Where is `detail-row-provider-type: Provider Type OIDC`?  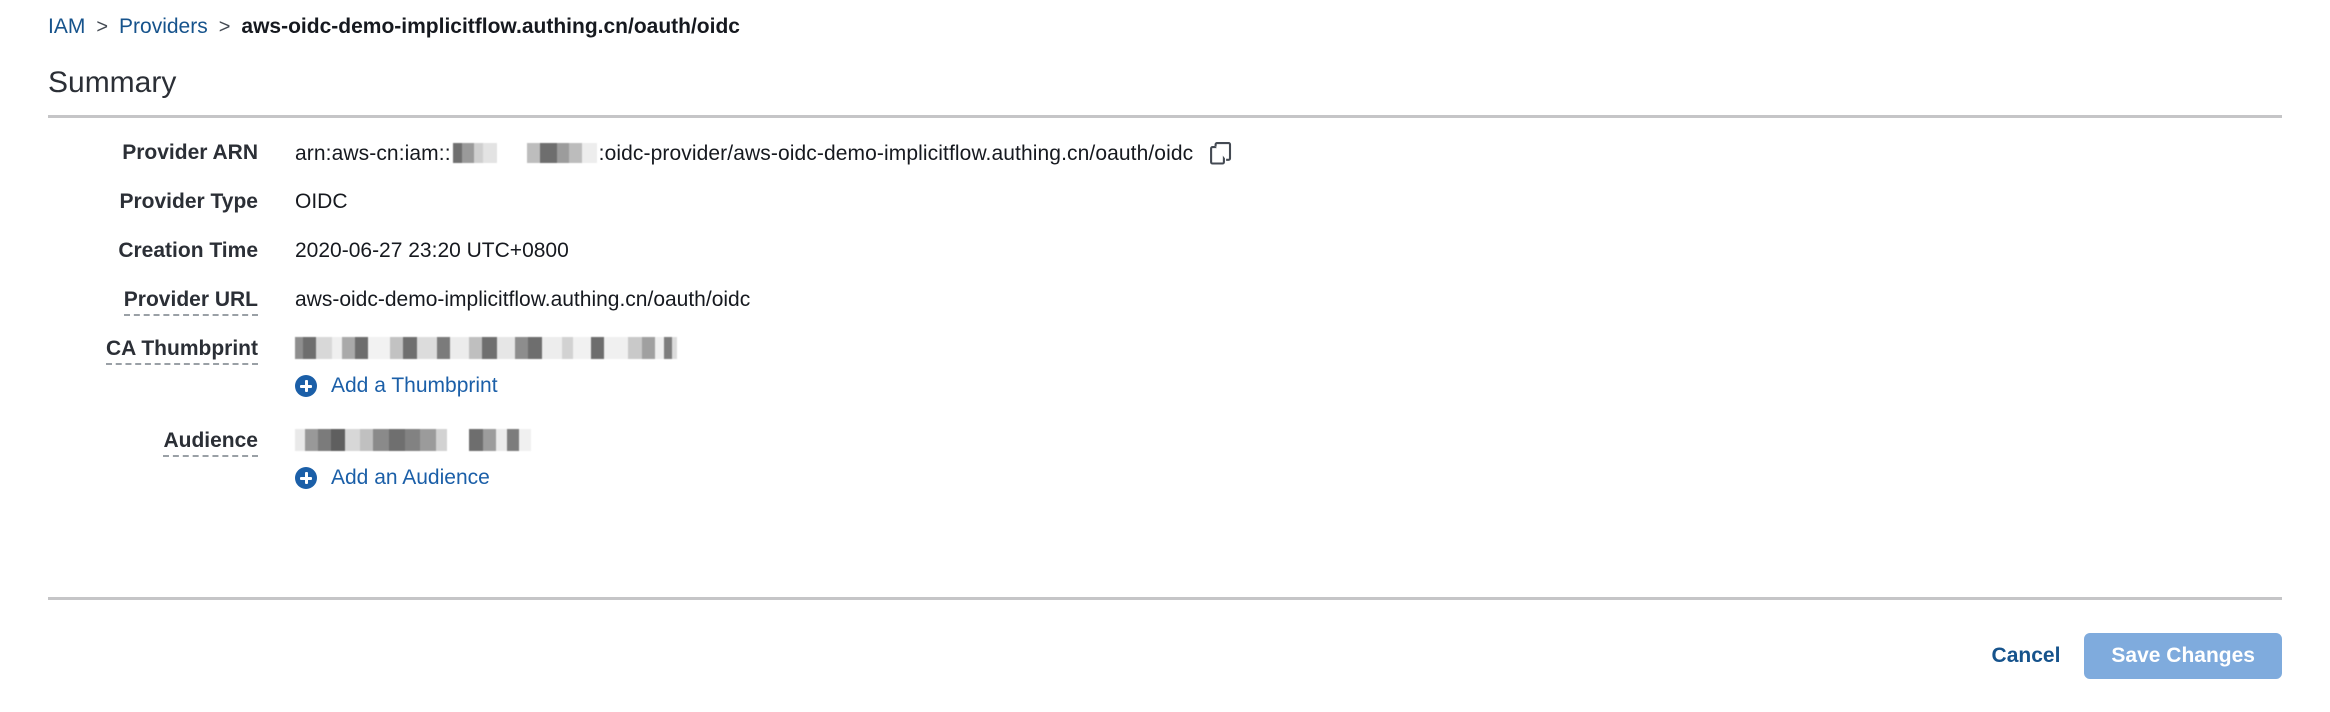
detail-row-provider-type: Provider Type OIDC is located at coordinates (1165, 200).